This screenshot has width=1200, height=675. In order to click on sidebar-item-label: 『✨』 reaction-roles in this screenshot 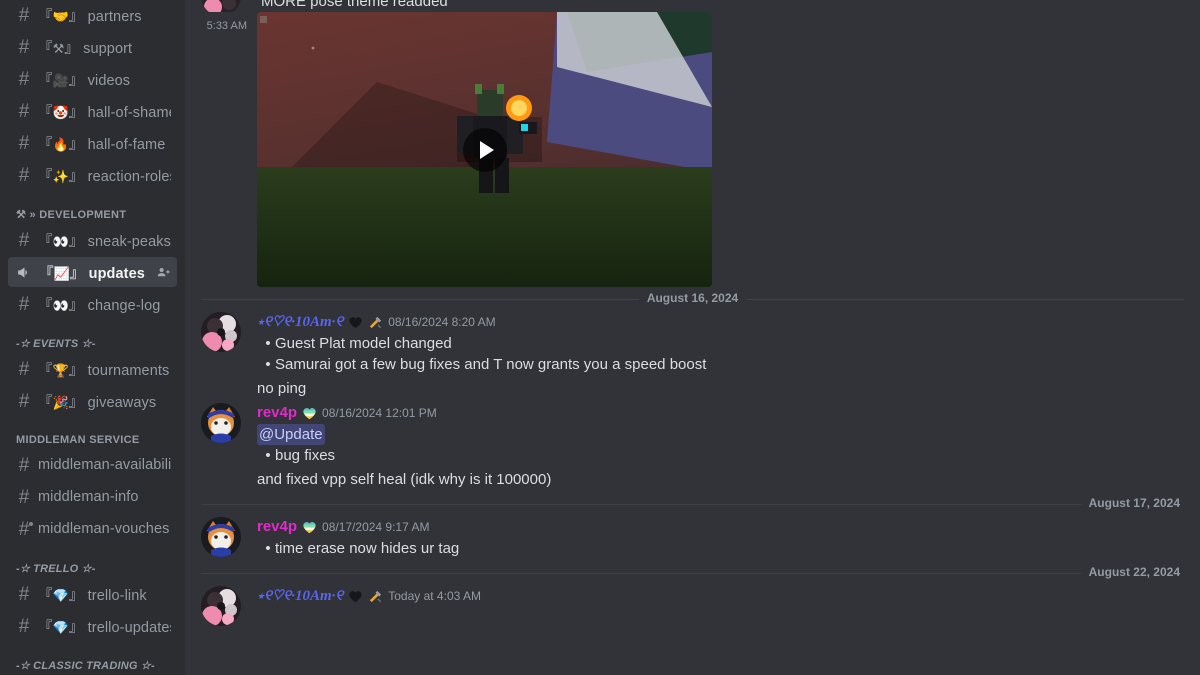, I will do `click(104, 176)`.